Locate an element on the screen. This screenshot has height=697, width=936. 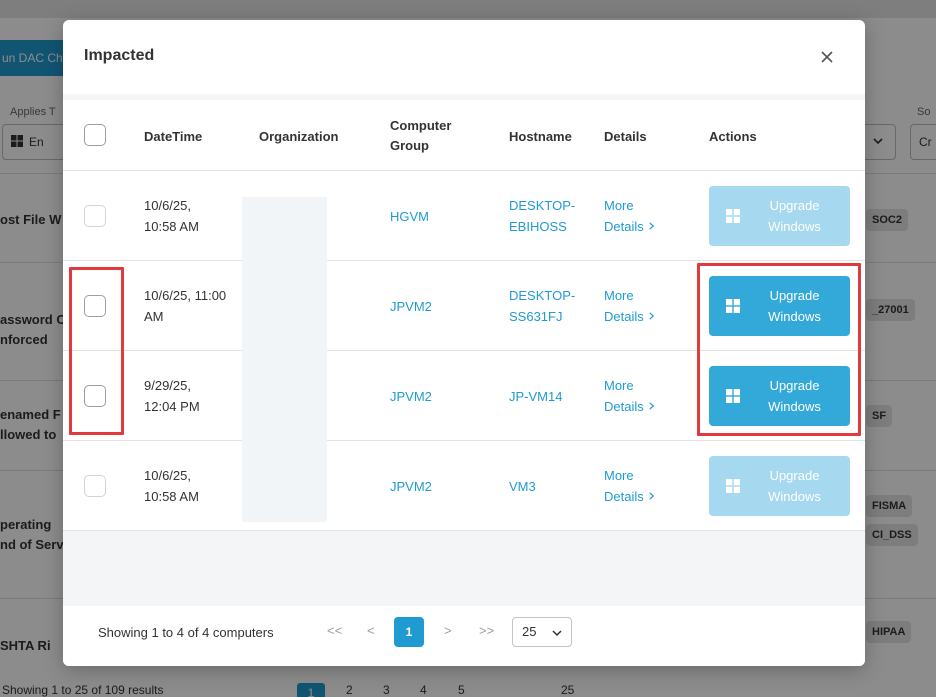
close-button is located at coordinates (827, 57).